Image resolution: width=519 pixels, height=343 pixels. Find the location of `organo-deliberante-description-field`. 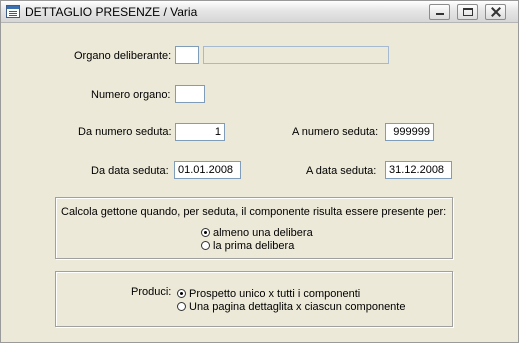

organo-deliberante-description-field is located at coordinates (296, 55).